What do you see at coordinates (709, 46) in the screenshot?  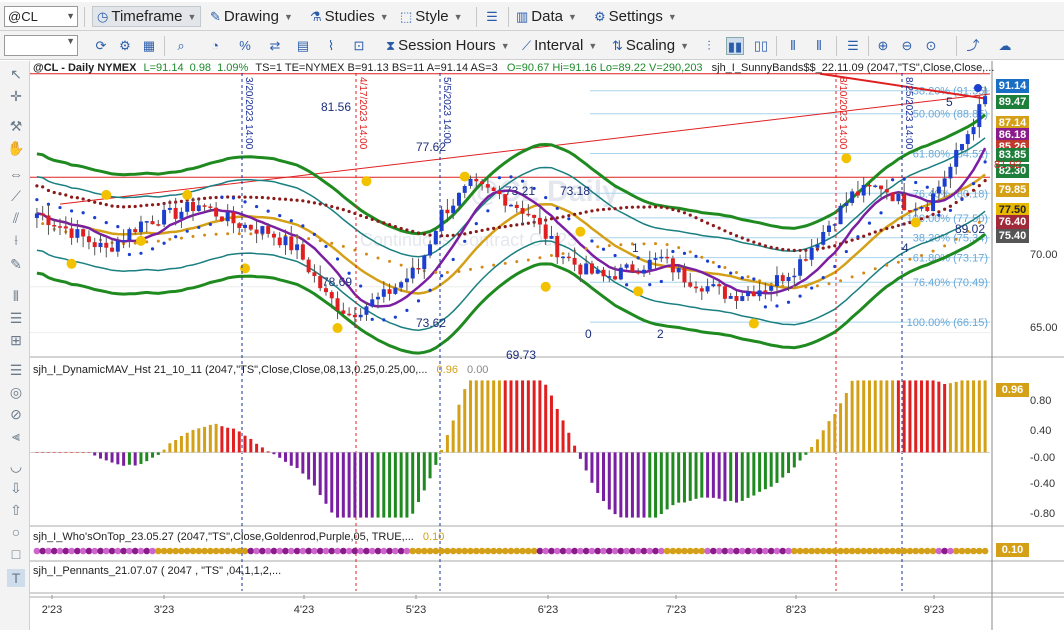 I see `bar-chart-type-icon: ⫶` at bounding box center [709, 46].